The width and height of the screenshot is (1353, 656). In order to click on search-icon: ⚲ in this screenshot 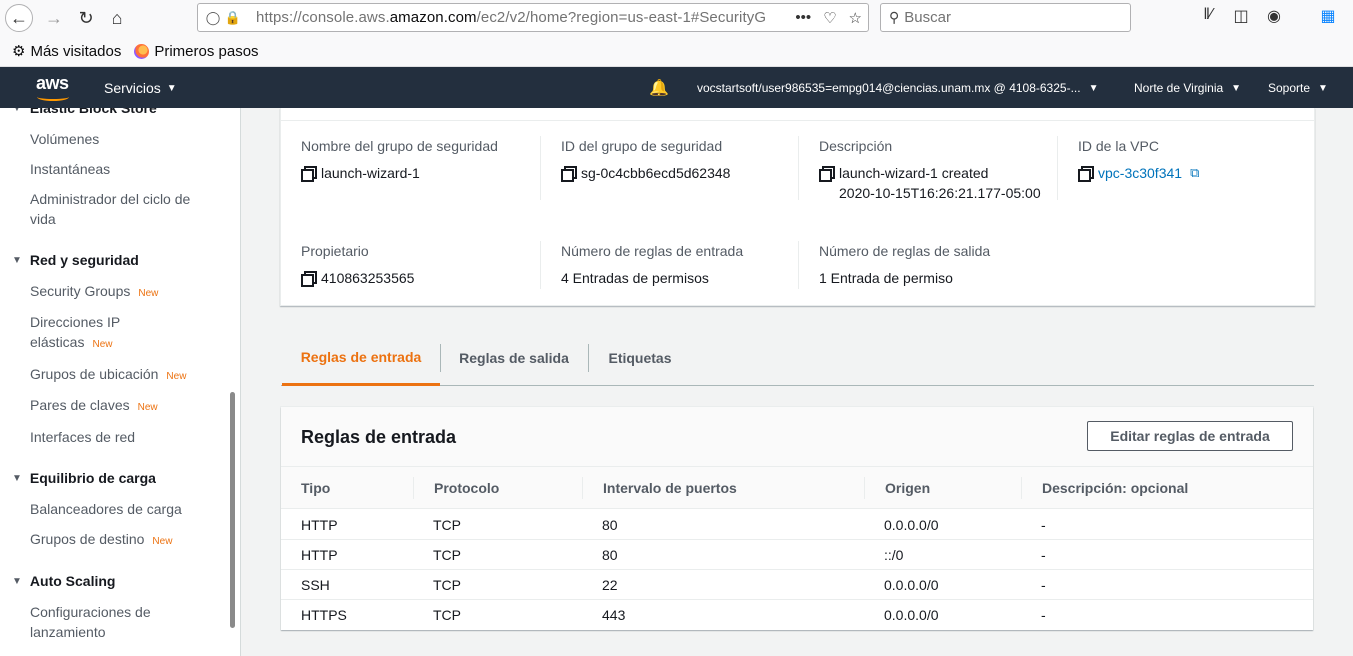, I will do `click(894, 17)`.